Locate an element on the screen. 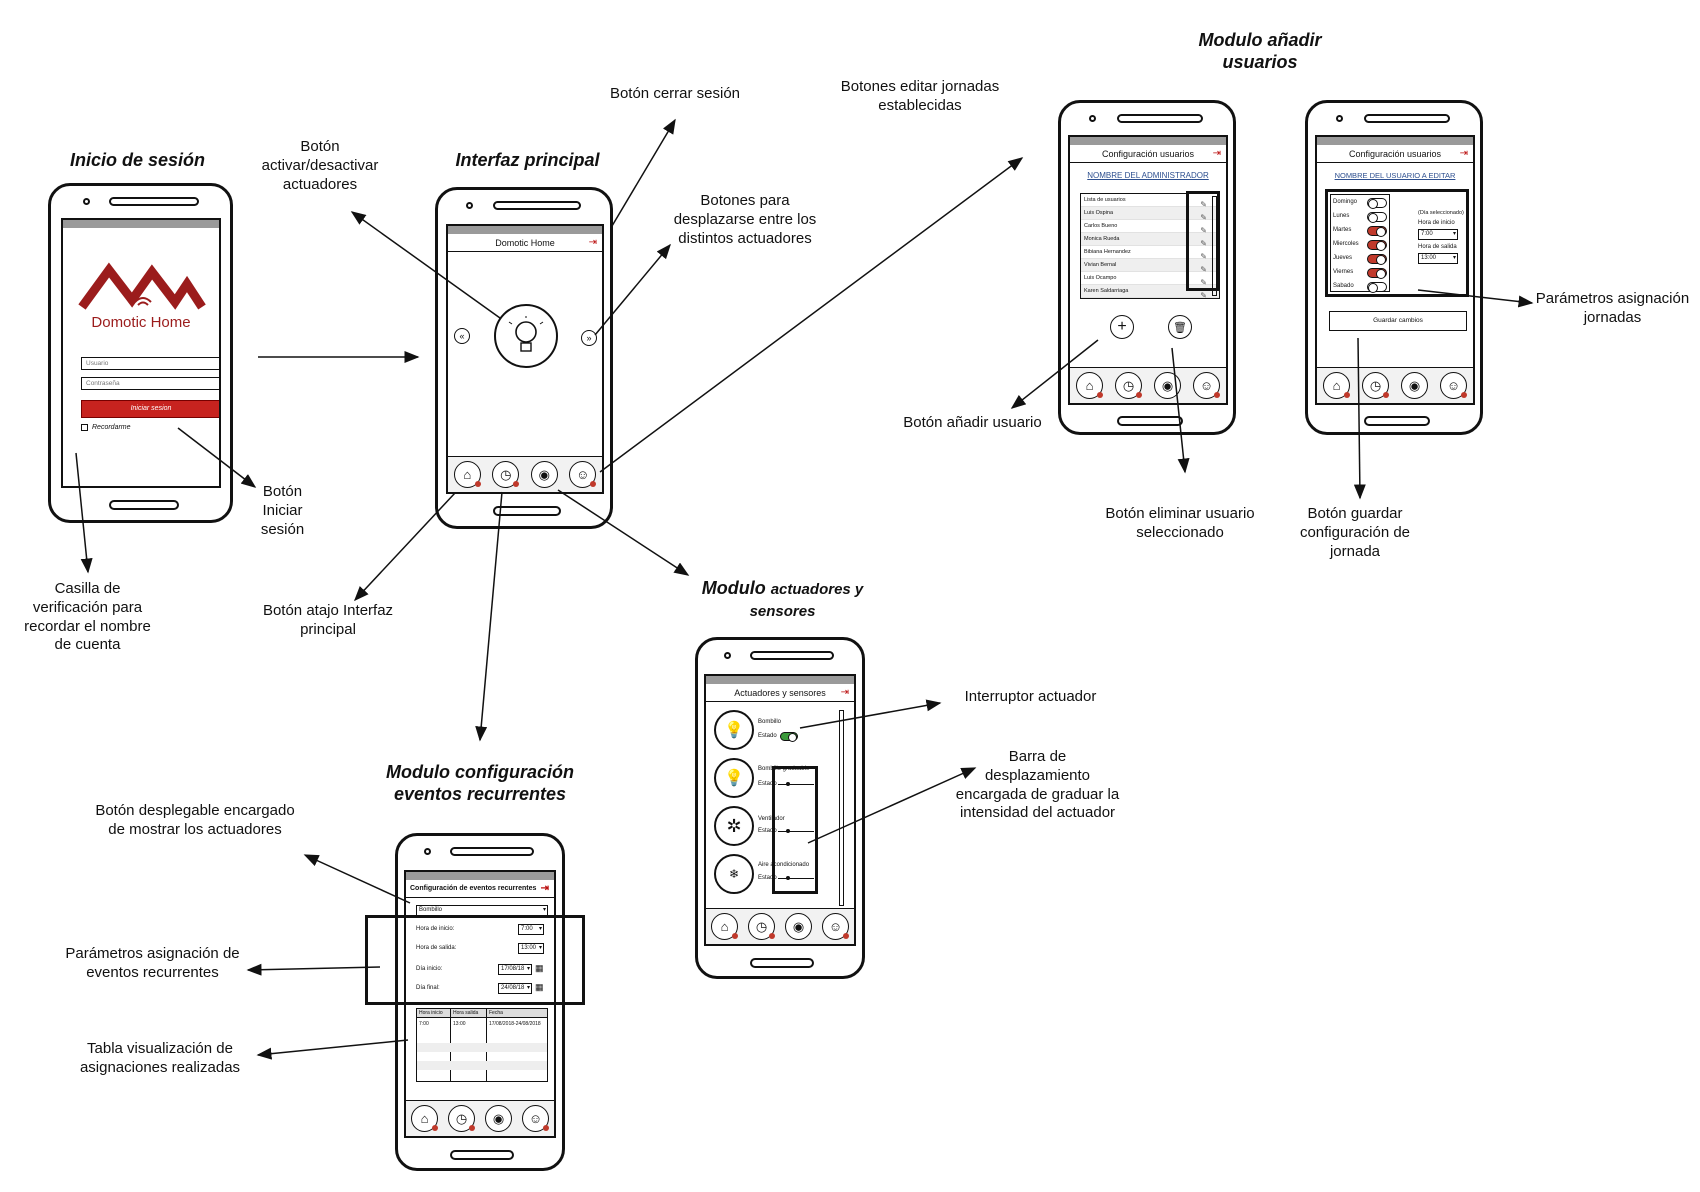 The height and width of the screenshot is (1192, 1700). table-header-cell: Fecha is located at coordinates (496, 1013).